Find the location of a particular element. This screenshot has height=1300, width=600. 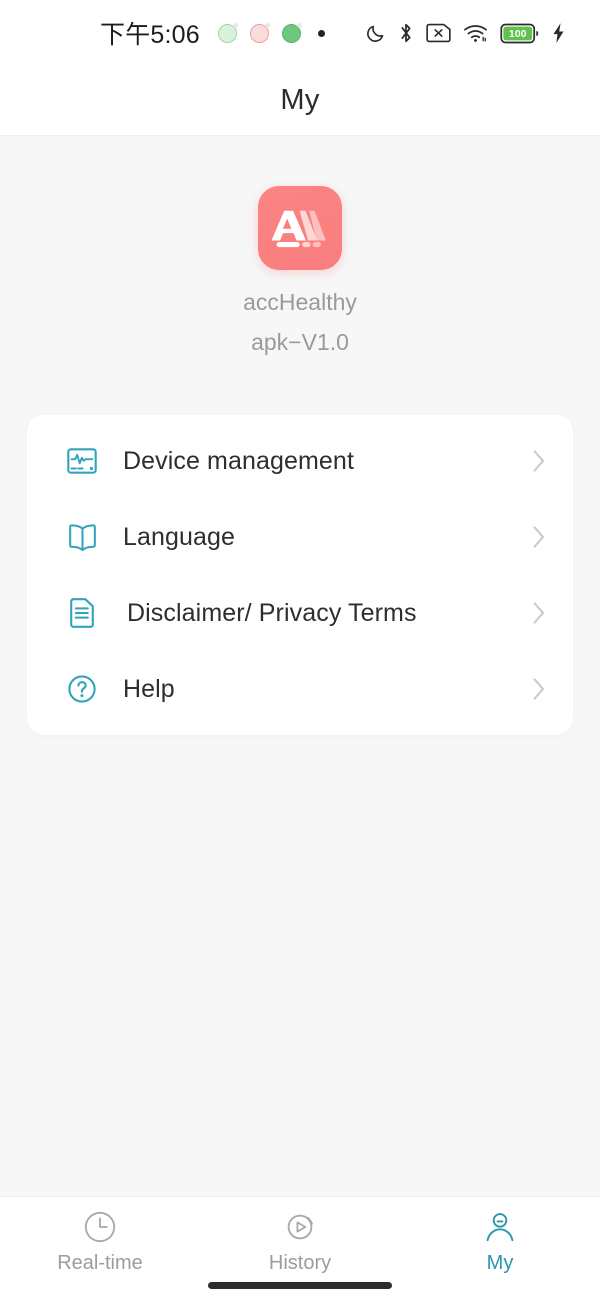

menu-item-device-management: Device management is located at coordinates (300, 461).